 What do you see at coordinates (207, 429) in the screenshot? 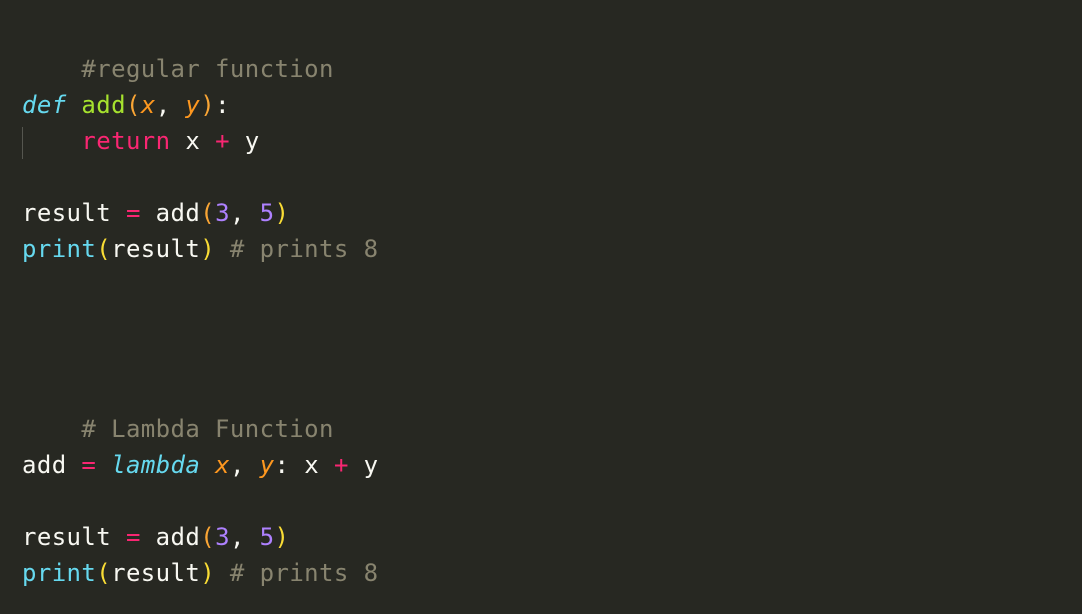
I see `comment-token: # Lambda Function` at bounding box center [207, 429].